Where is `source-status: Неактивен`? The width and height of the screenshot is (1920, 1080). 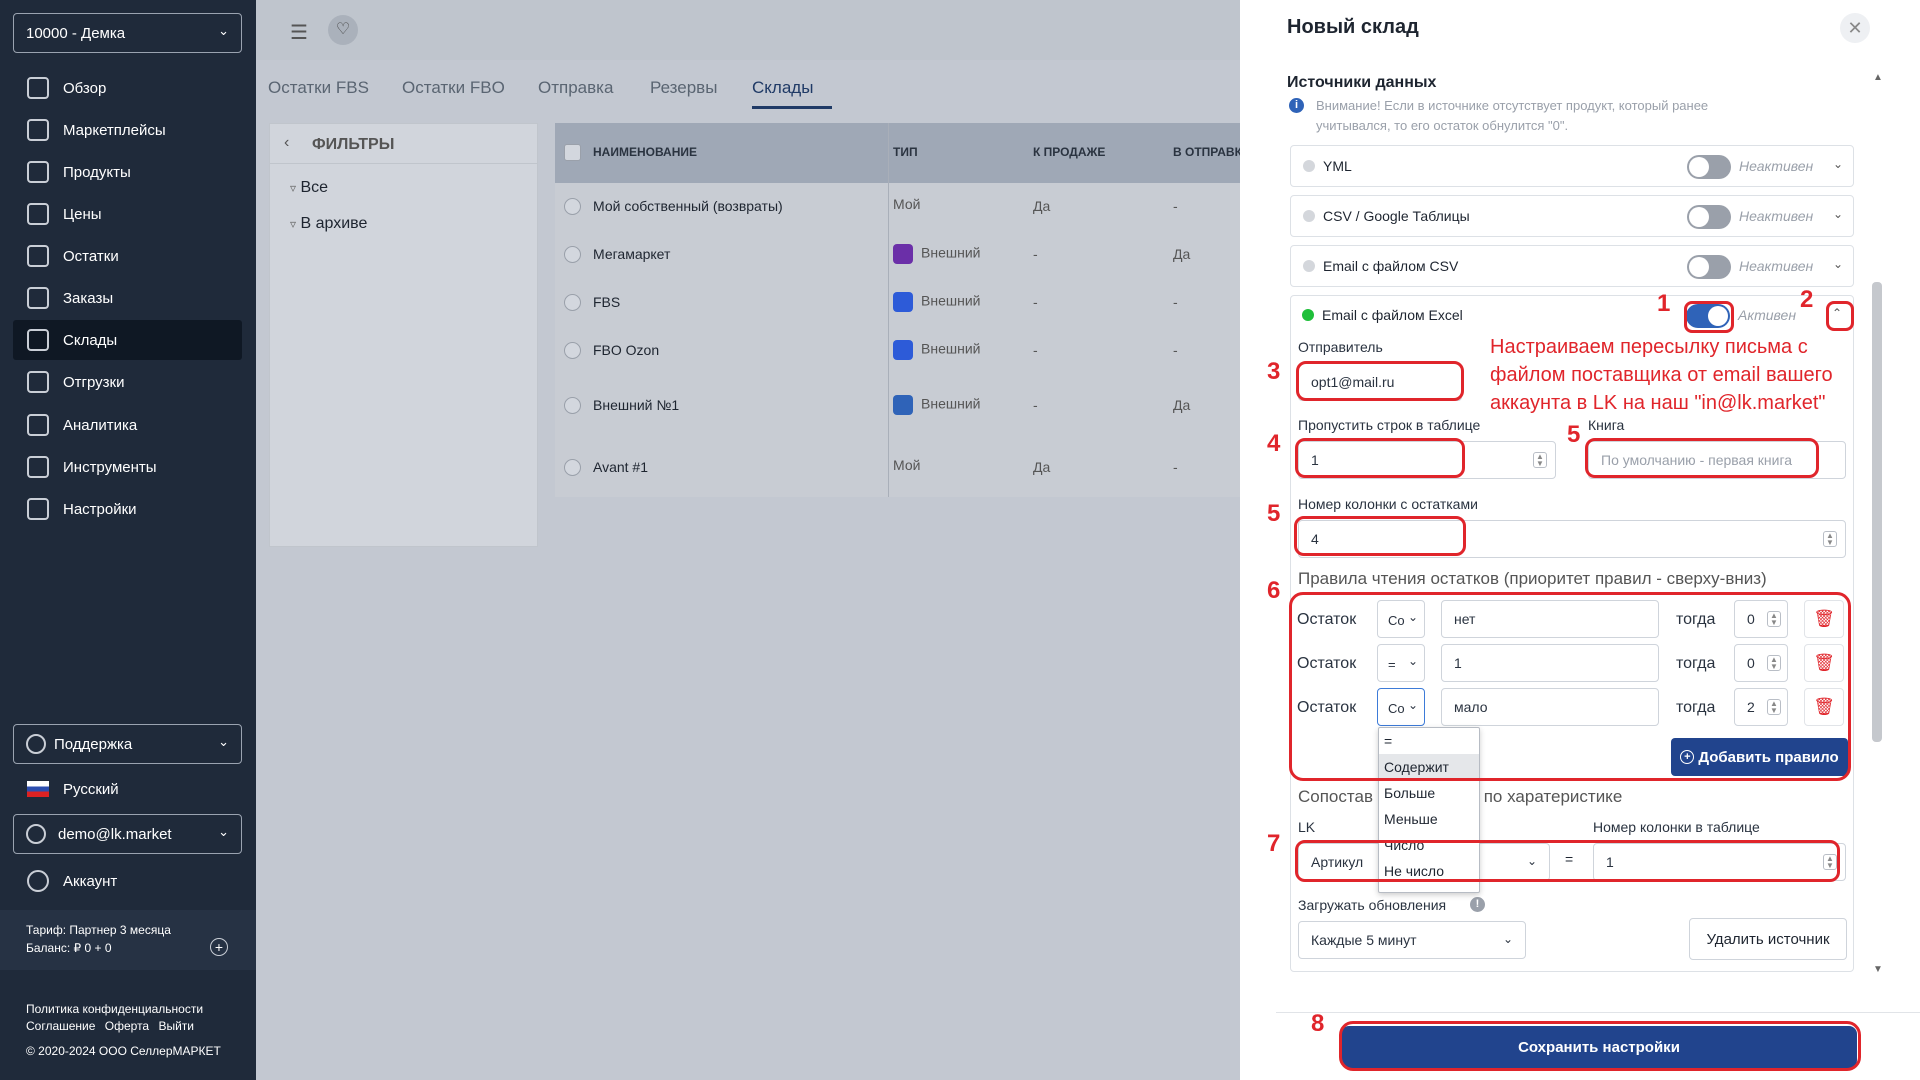 source-status: Неактивен is located at coordinates (1776, 216).